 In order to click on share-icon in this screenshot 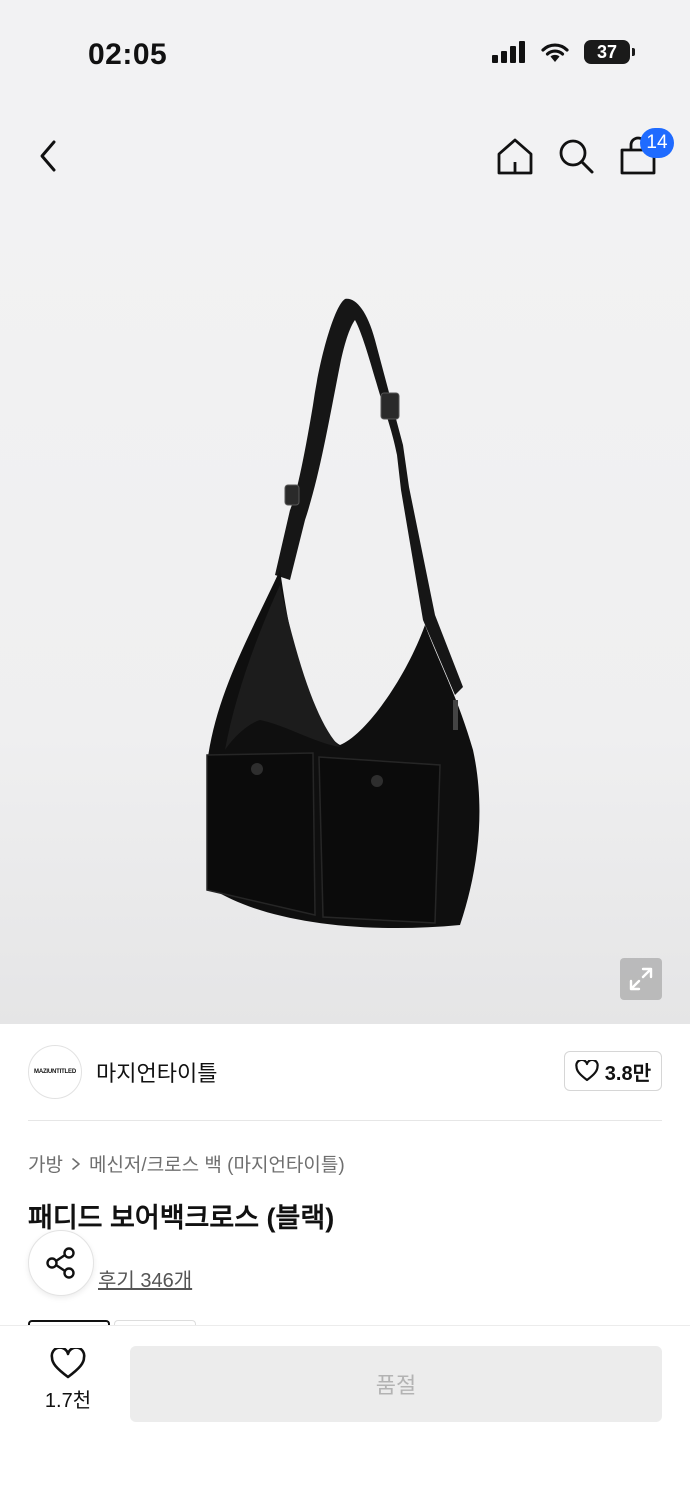, I will do `click(60, 1263)`.